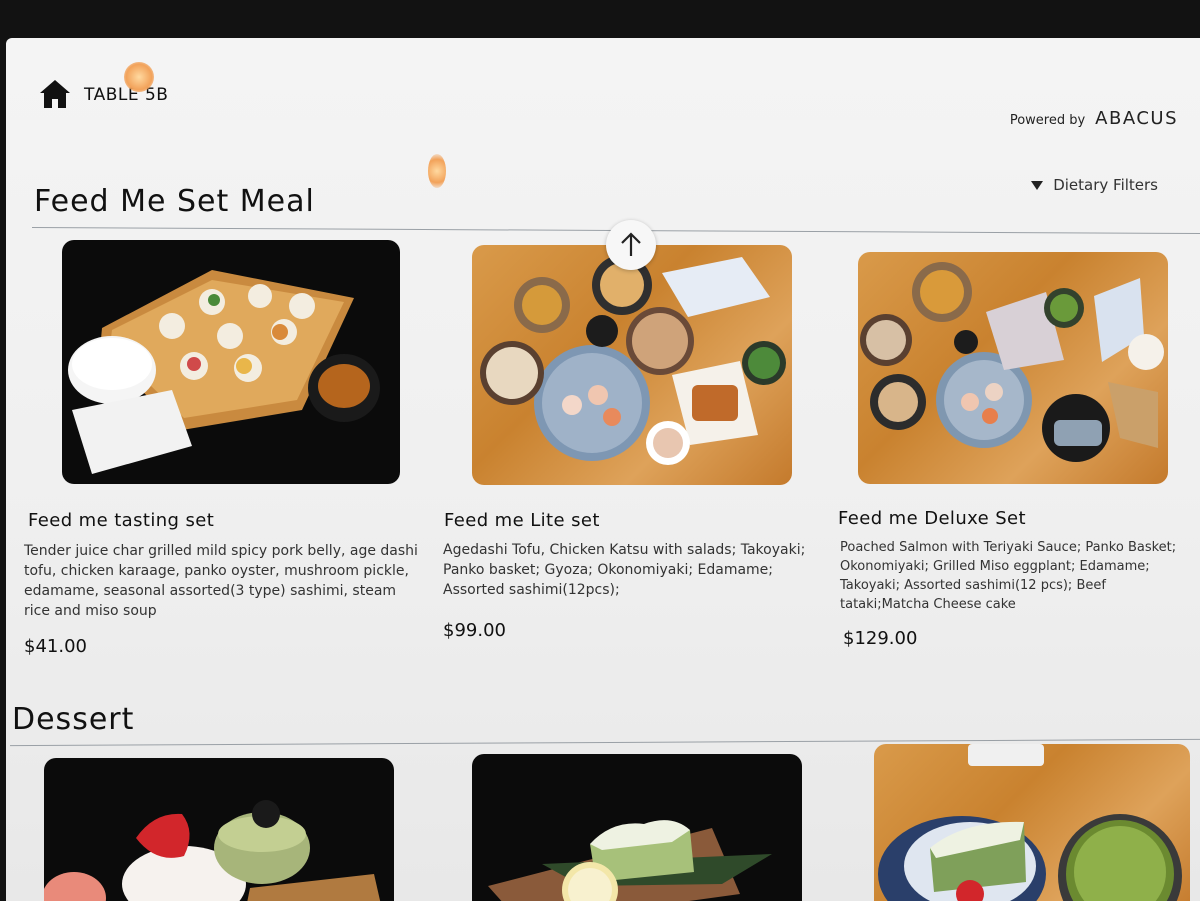 The width and height of the screenshot is (1200, 901). Describe the element at coordinates (932, 518) in the screenshot. I see `dish-name: Feed me Deluxe Set` at that location.